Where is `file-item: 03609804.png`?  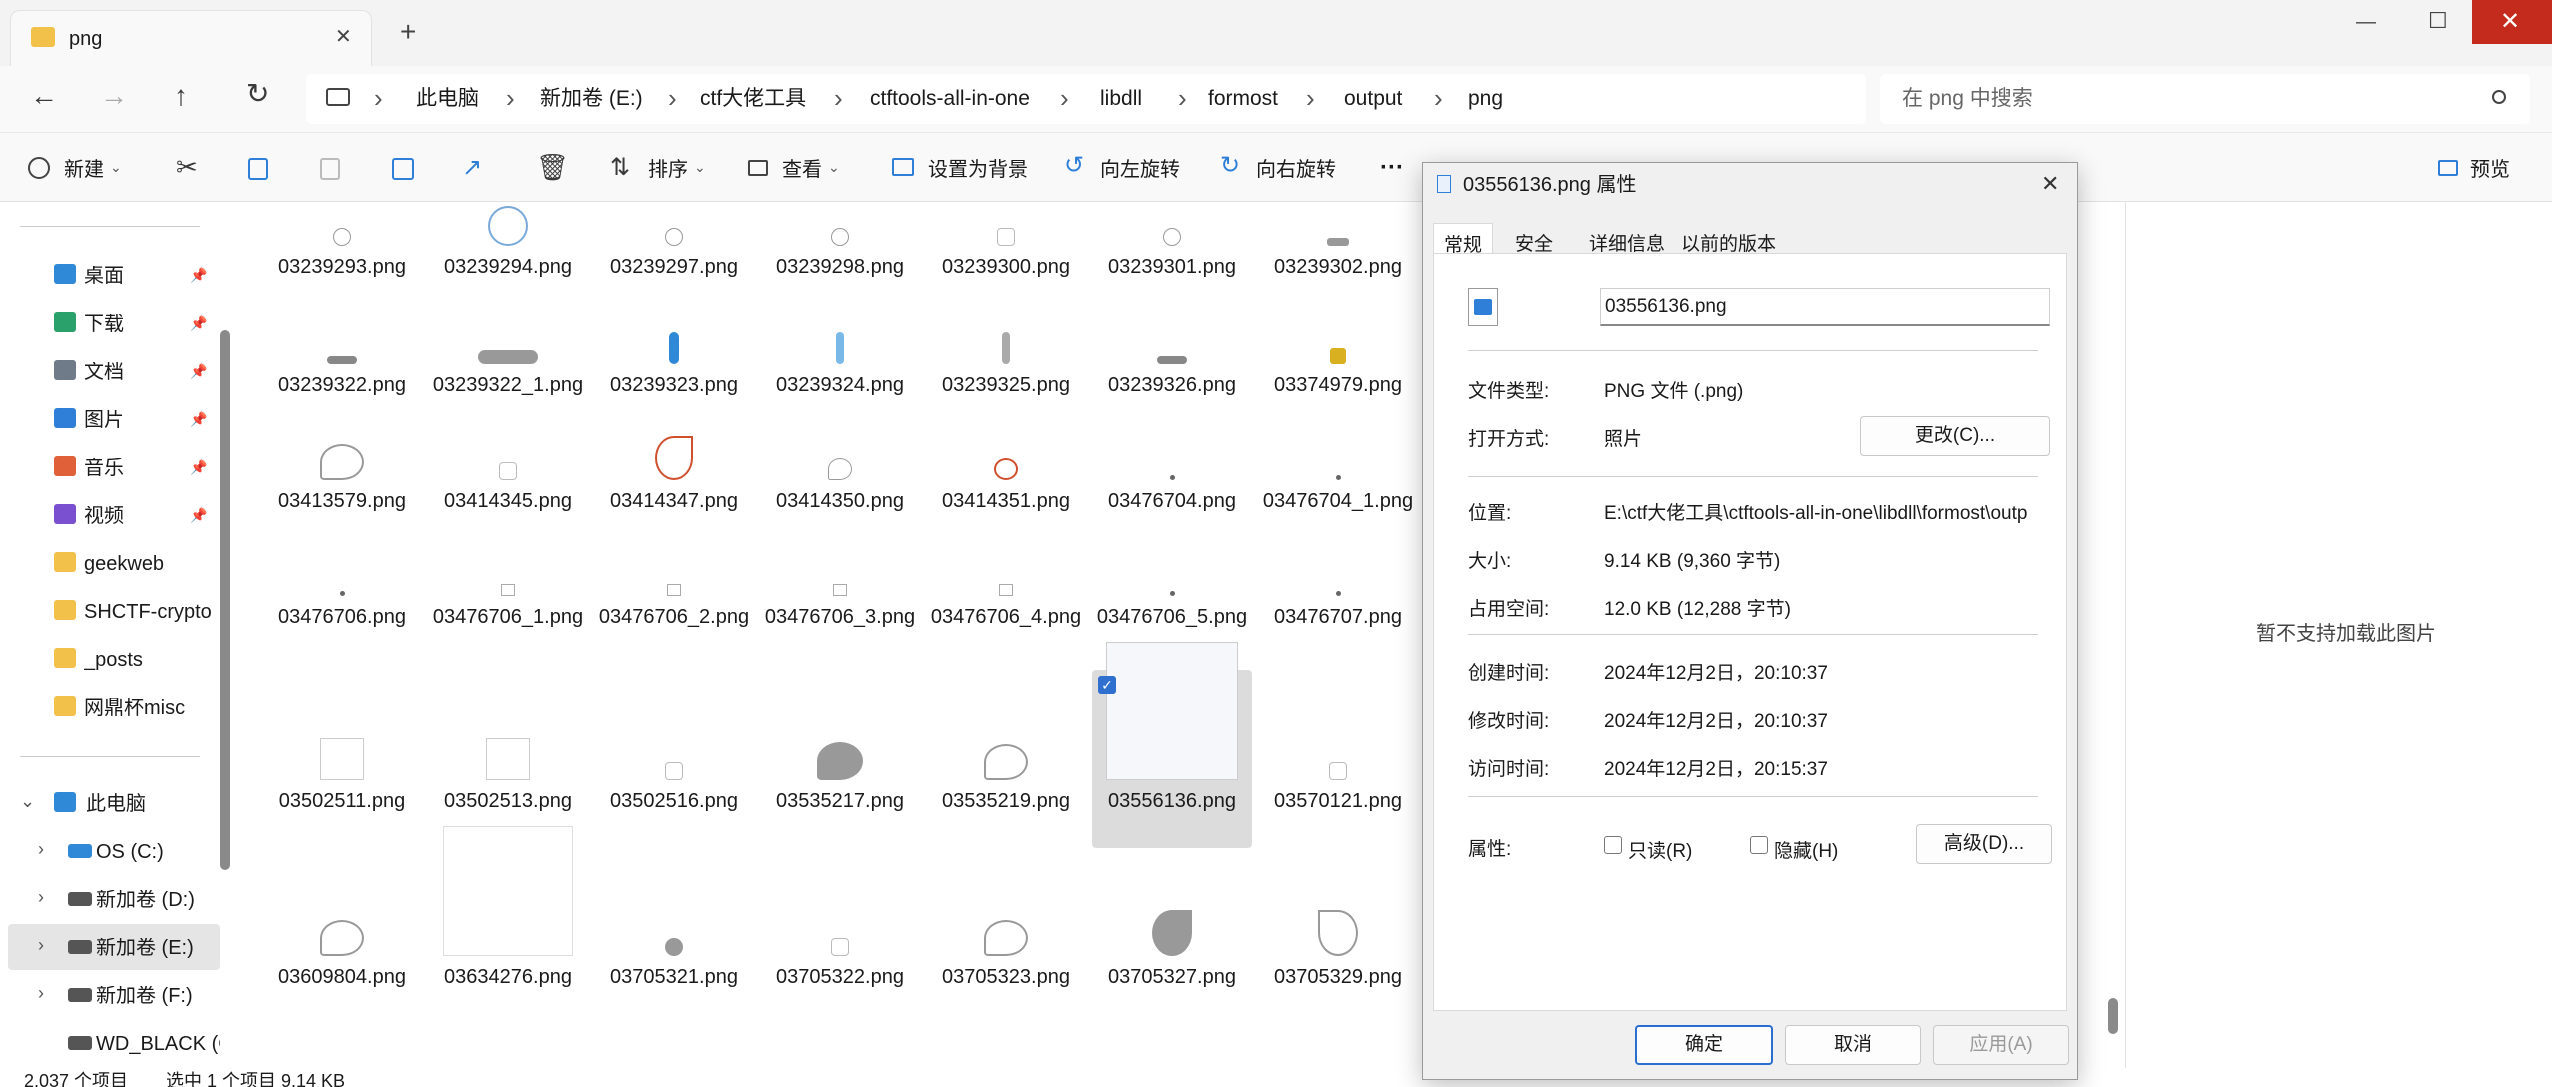 file-item: 03609804.png is located at coordinates (342, 927).